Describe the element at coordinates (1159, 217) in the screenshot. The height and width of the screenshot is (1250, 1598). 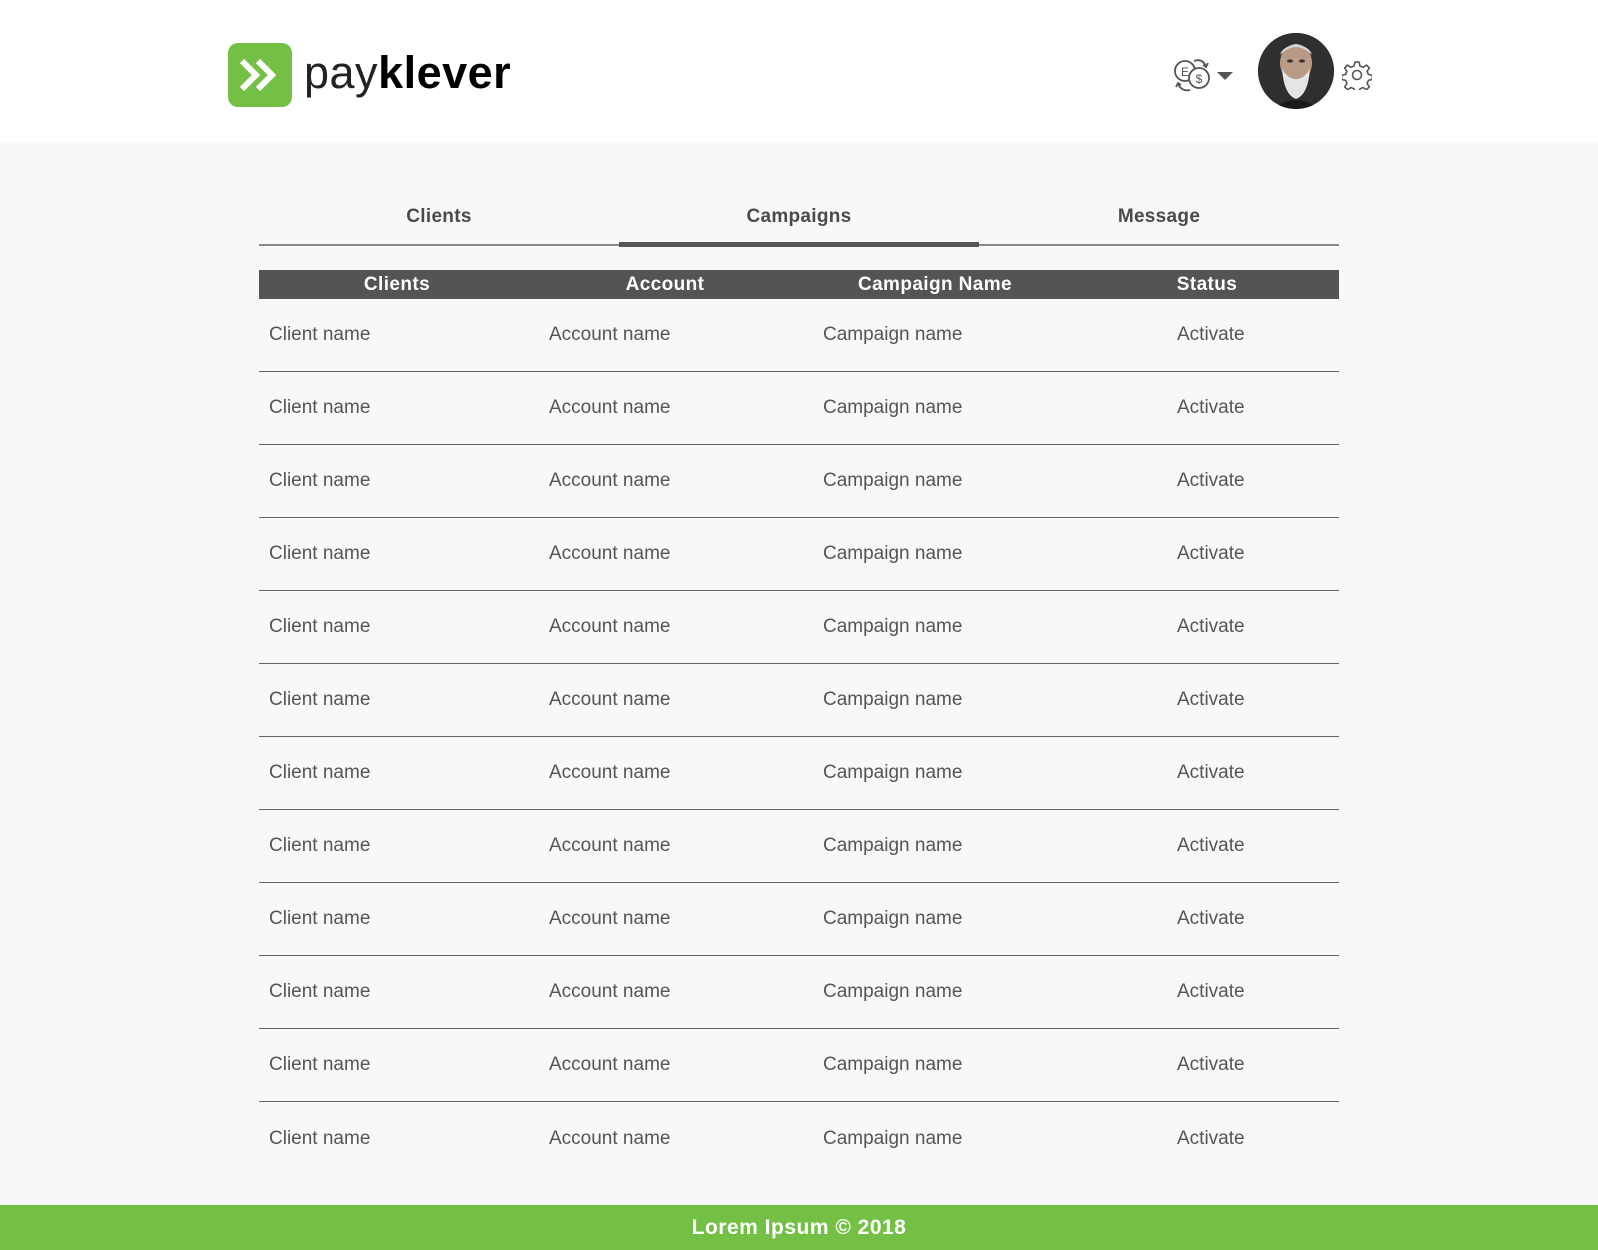
I see `tab-message: Message` at that location.